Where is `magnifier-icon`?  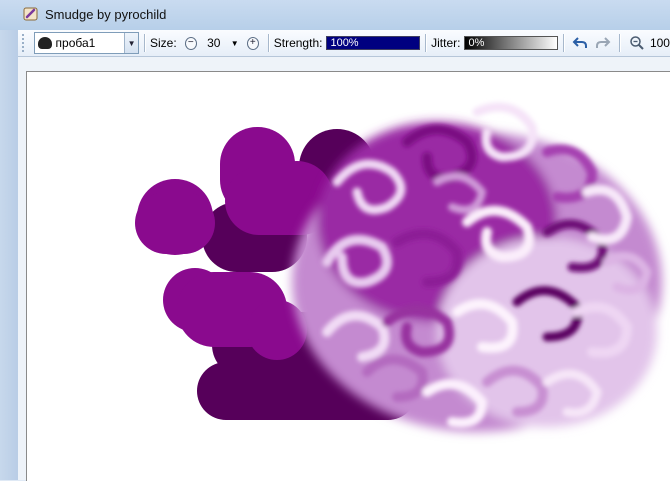 magnifier-icon is located at coordinates (636, 43).